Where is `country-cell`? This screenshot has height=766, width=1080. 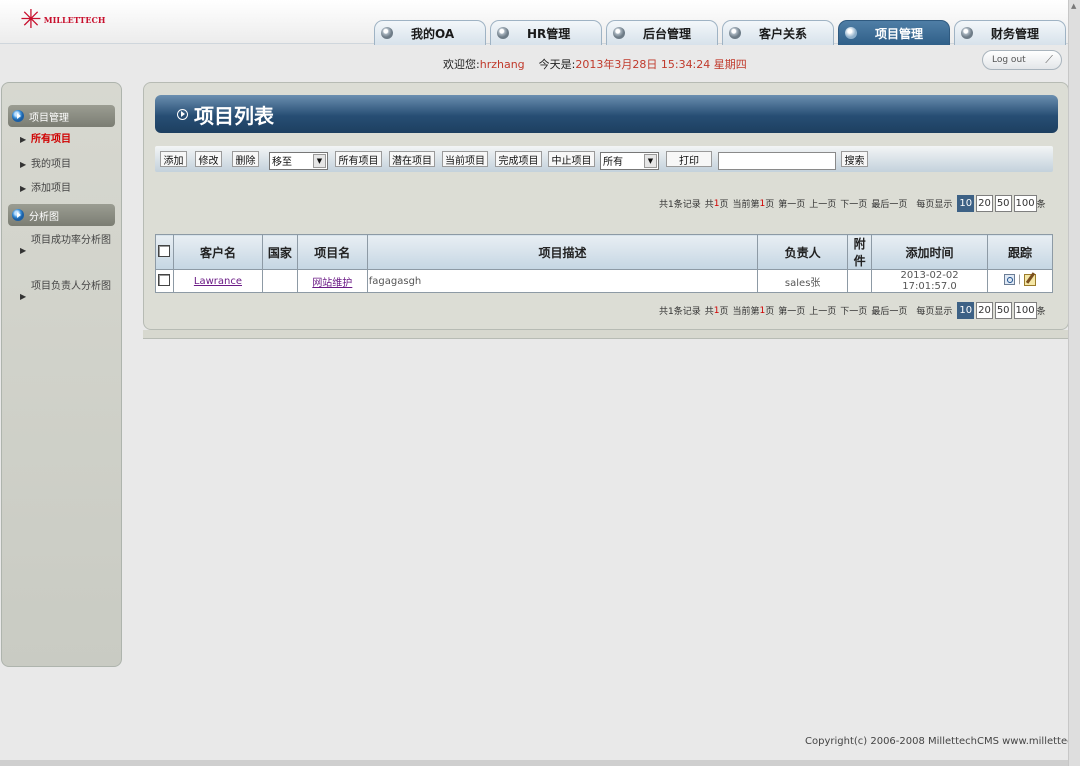
country-cell is located at coordinates (279, 281).